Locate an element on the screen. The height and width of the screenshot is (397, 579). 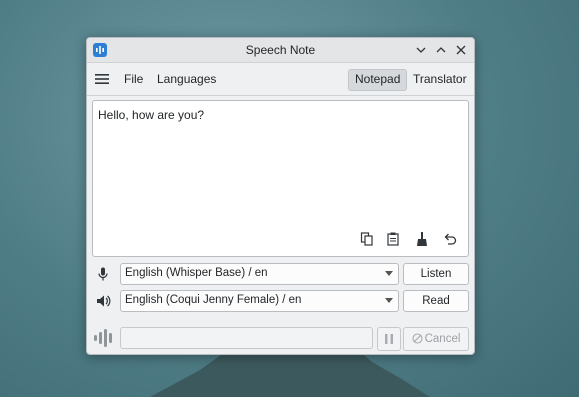
pause-icon is located at coordinates (389, 339).